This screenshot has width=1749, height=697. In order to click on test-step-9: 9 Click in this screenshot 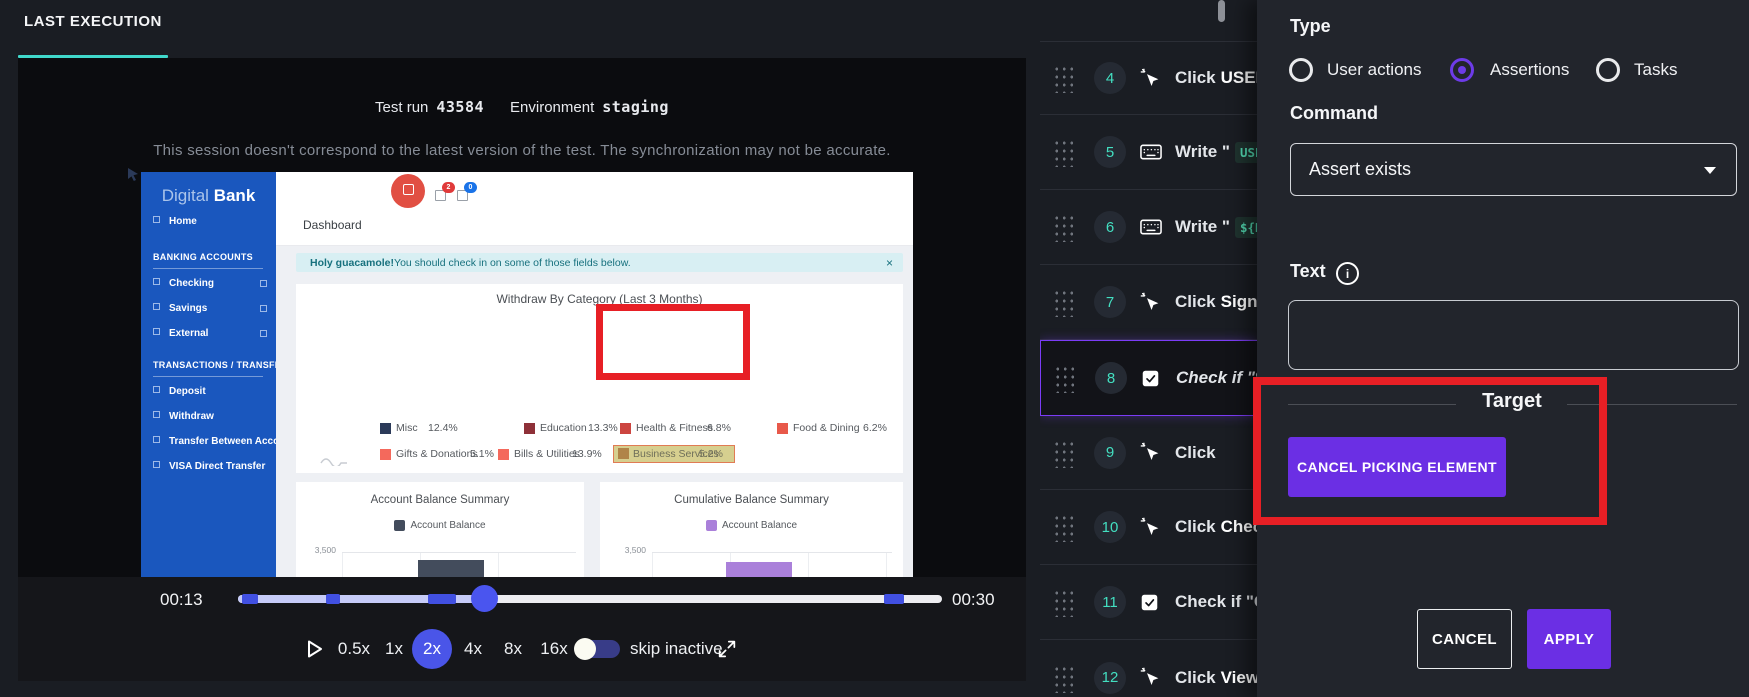, I will do `click(1148, 453)`.